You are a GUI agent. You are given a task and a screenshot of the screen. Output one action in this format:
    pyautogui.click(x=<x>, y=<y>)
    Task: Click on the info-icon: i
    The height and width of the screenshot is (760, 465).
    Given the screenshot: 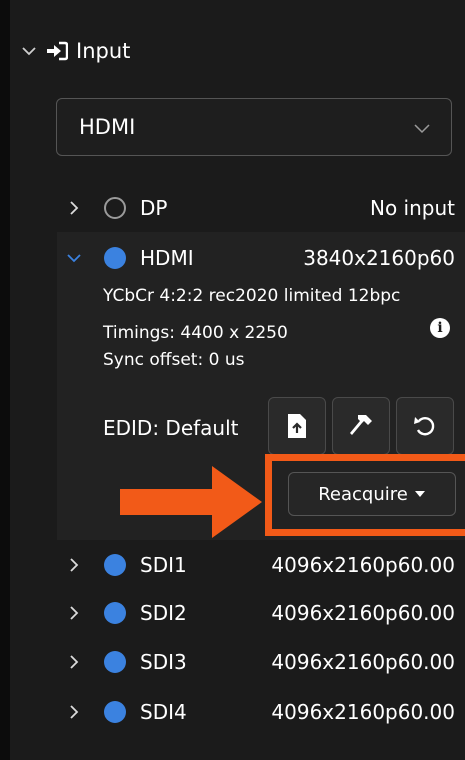 What is the action you would take?
    pyautogui.click(x=440, y=328)
    